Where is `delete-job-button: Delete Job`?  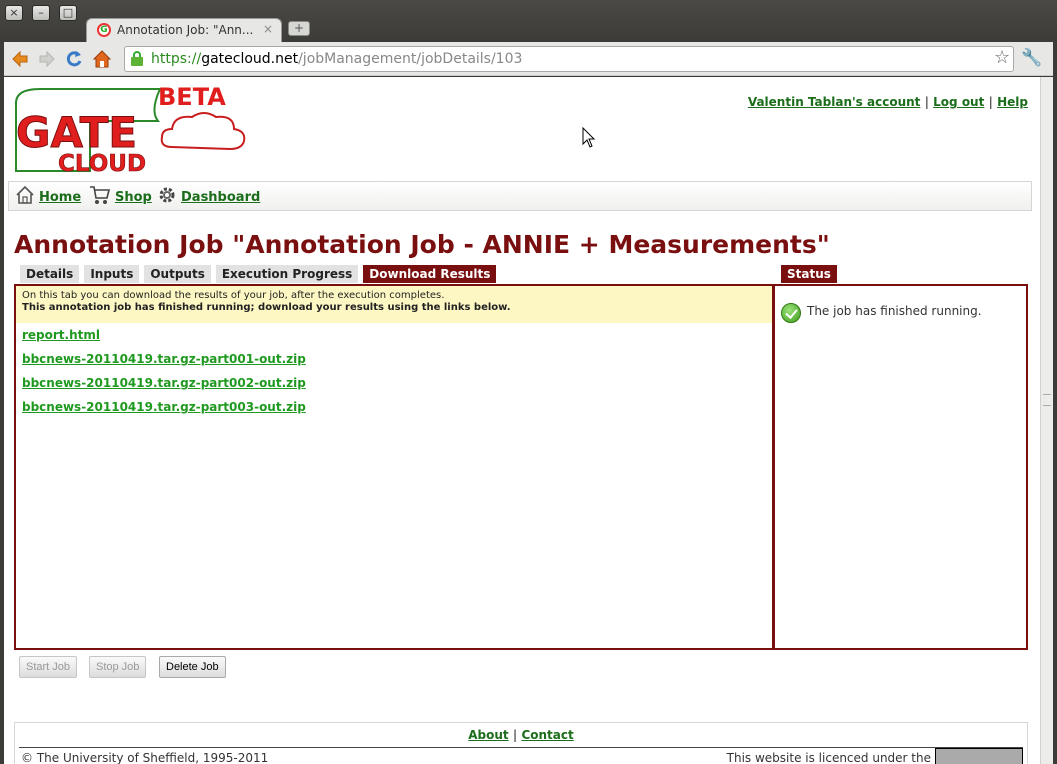
delete-job-button: Delete Job is located at coordinates (192, 667).